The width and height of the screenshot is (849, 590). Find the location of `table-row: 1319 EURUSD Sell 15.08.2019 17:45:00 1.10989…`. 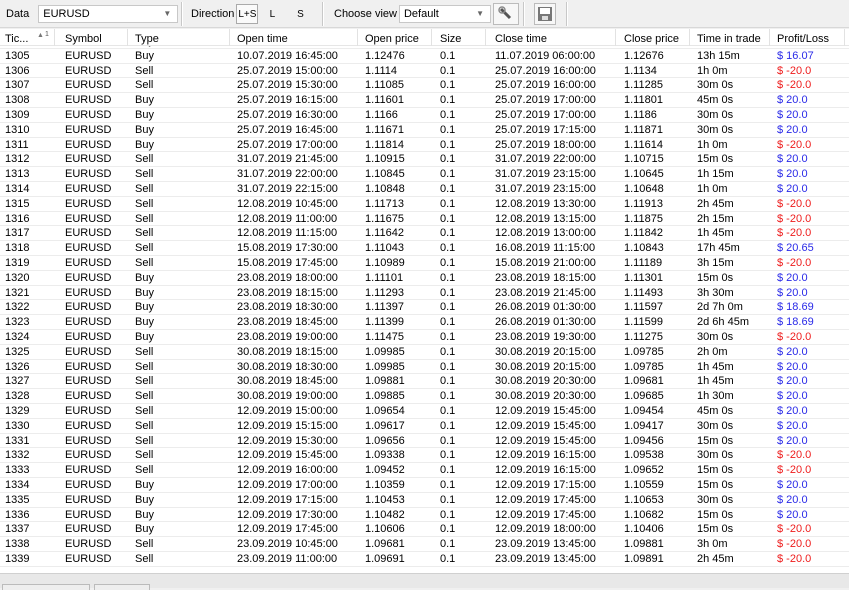

table-row: 1319 EURUSD Sell 15.08.2019 17:45:00 1.10989… is located at coordinates (424, 263).